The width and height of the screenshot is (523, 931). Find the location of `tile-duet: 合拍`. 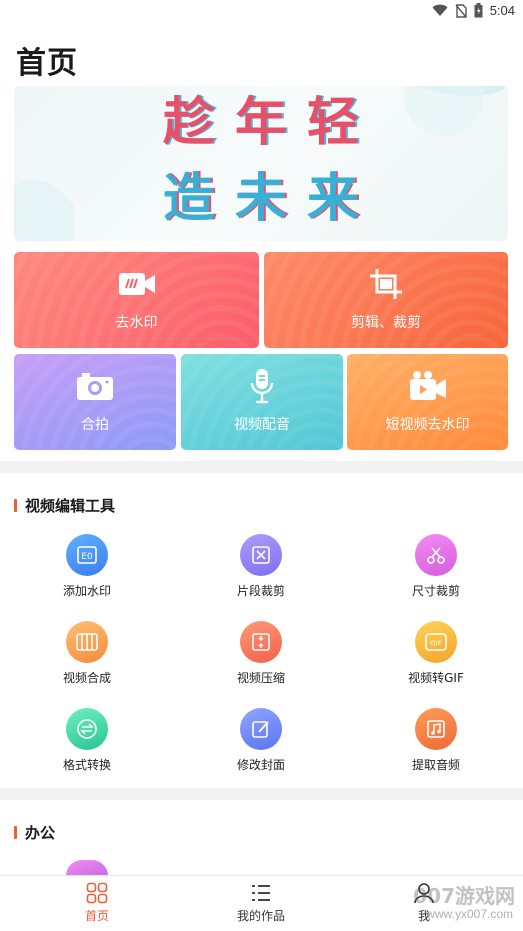

tile-duet: 合拍 is located at coordinates (95, 402).